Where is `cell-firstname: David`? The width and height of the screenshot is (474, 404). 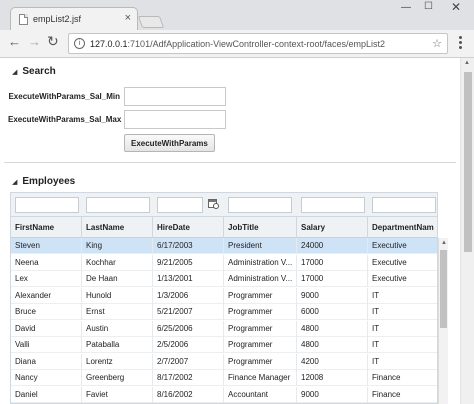
cell-firstname: David is located at coordinates (46, 328).